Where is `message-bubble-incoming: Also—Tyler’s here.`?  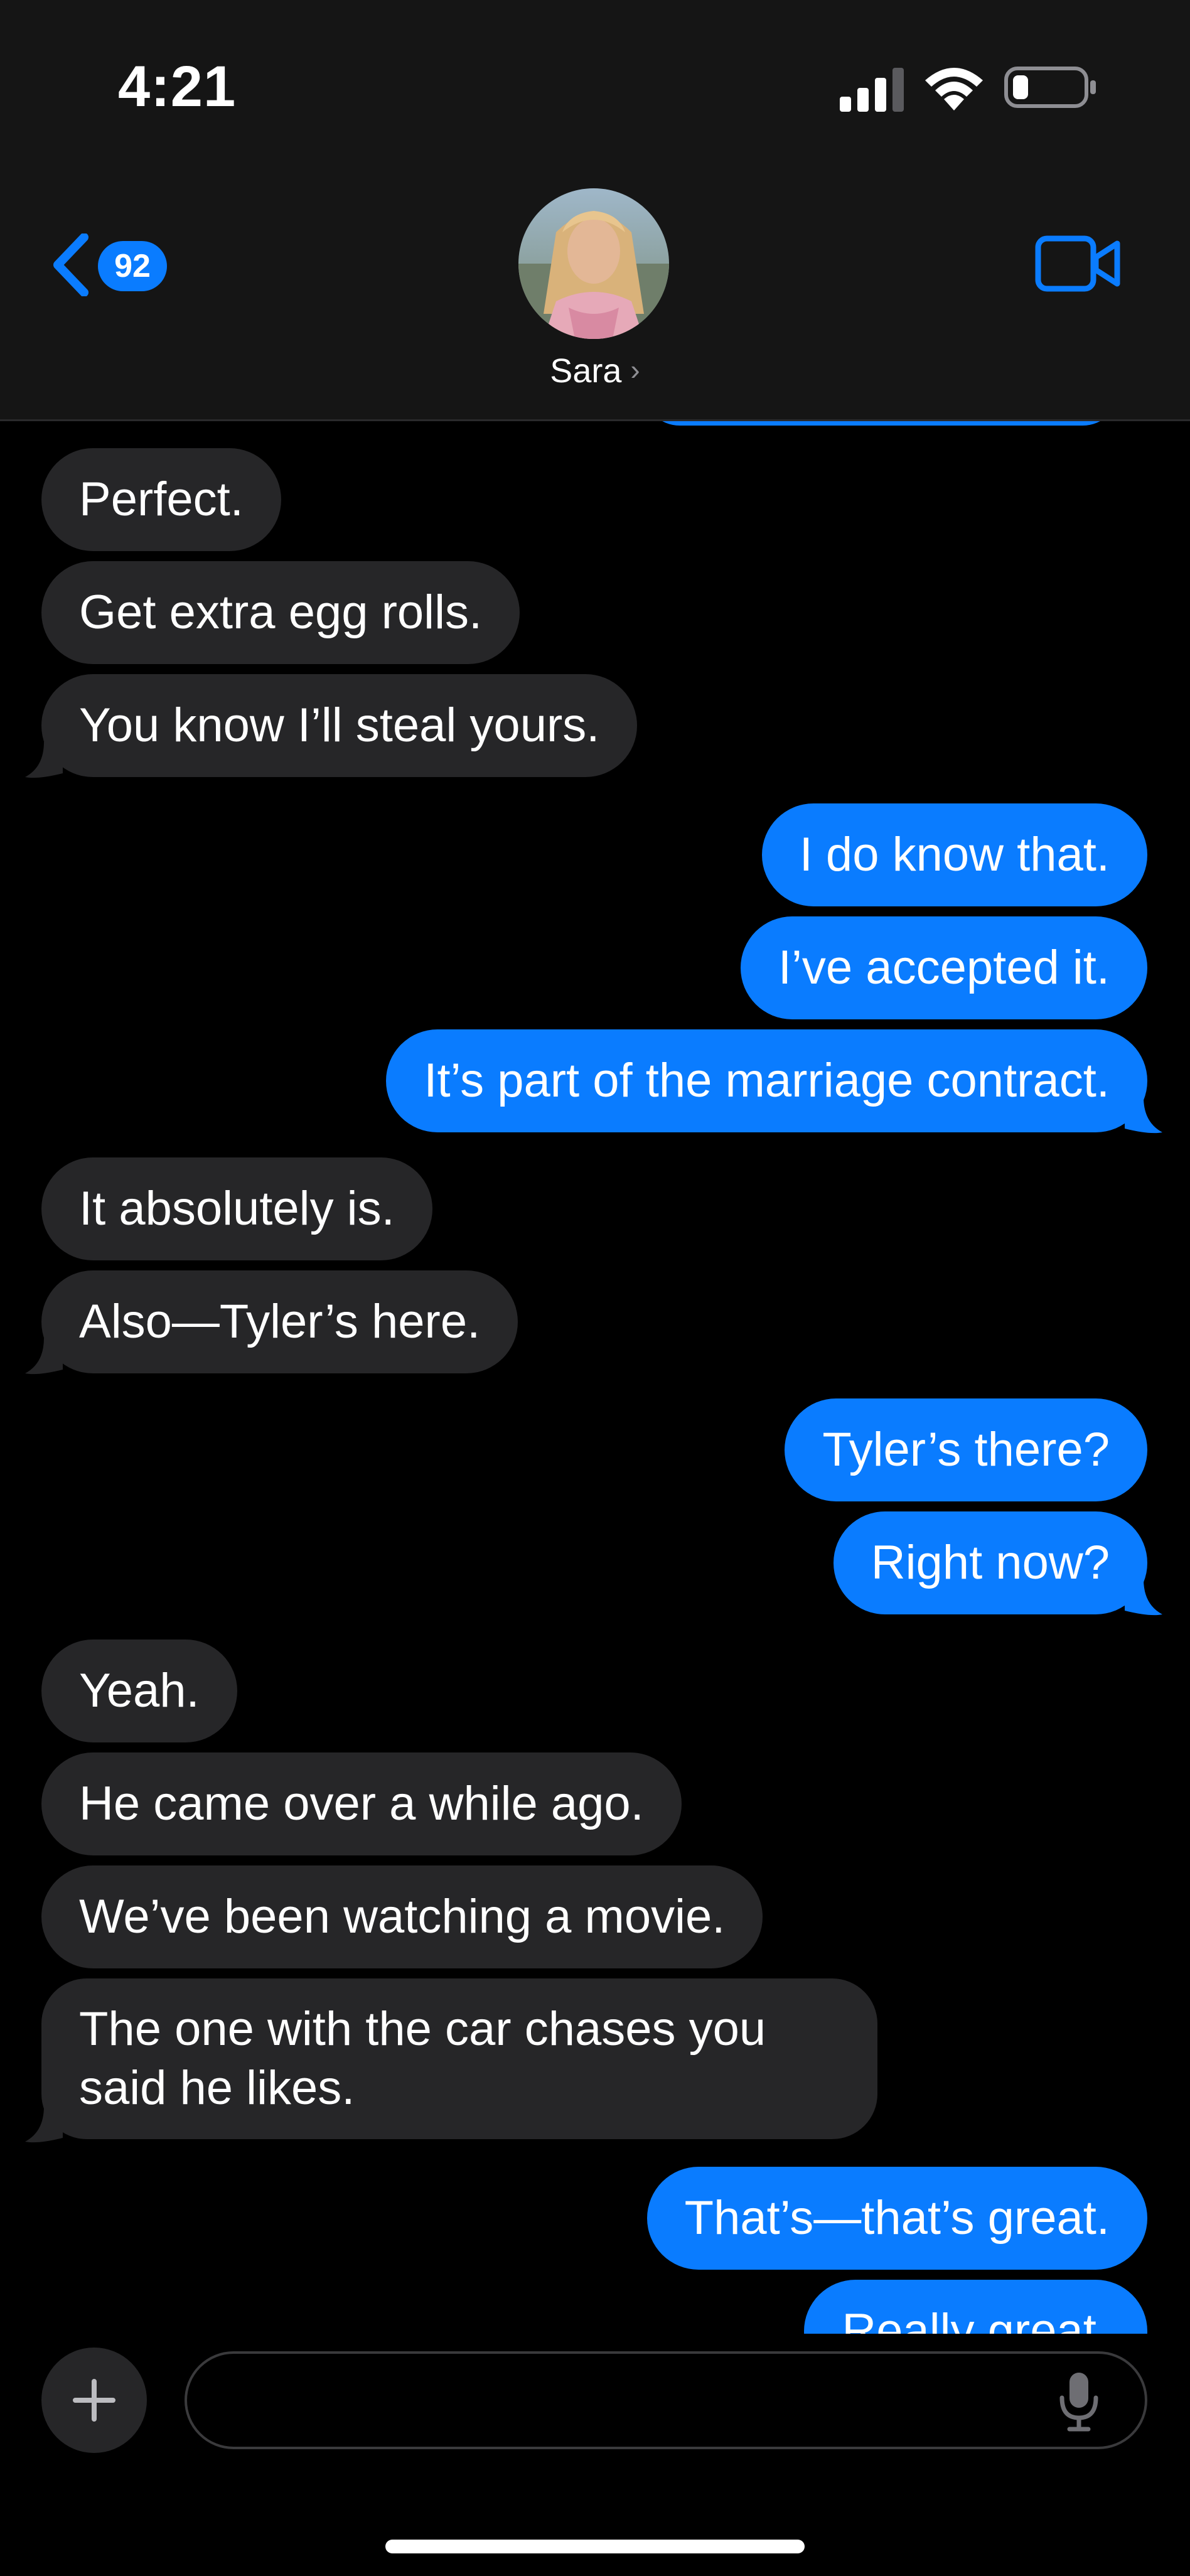
message-bubble-incoming: Also—Tyler’s here. is located at coordinates (279, 1321).